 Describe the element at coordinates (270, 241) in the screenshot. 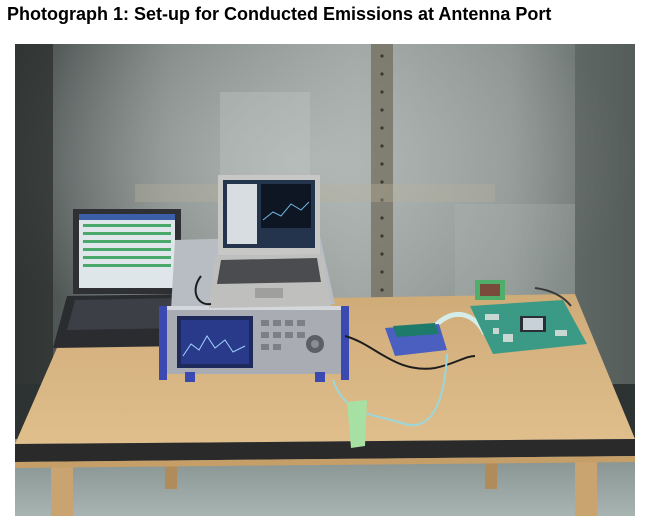

I see `top-laptop` at that location.